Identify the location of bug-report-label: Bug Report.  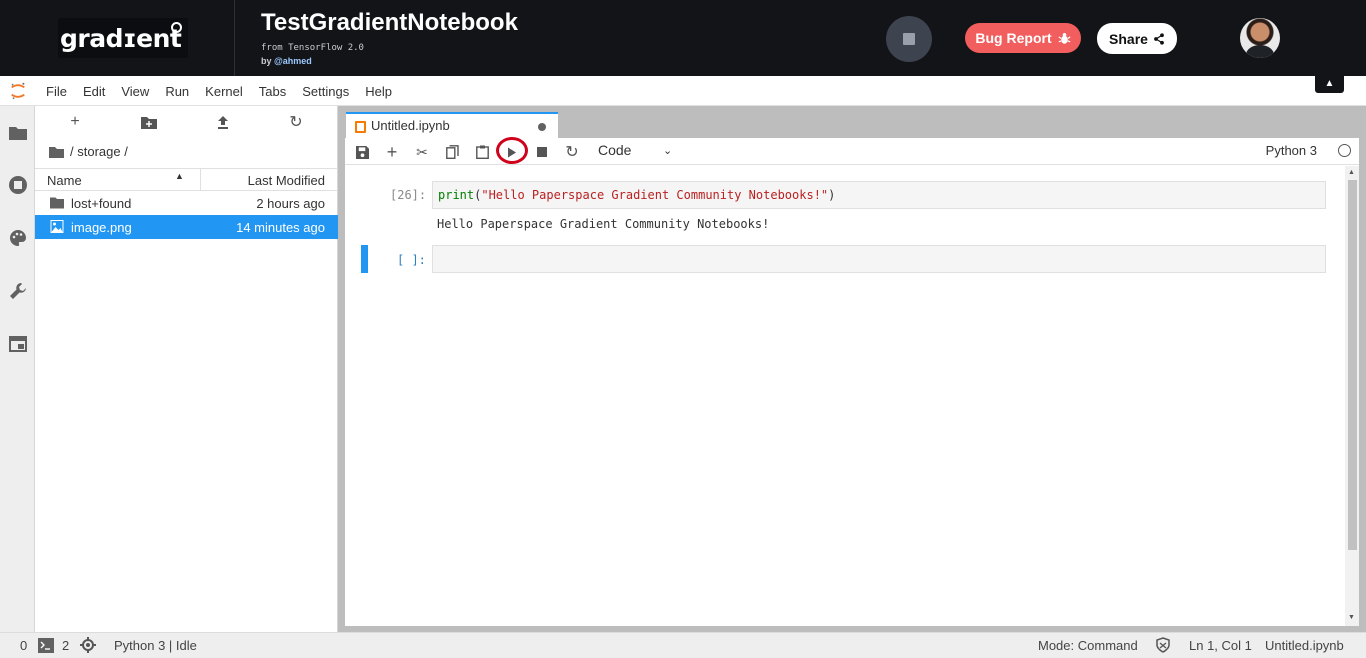
(1013, 38).